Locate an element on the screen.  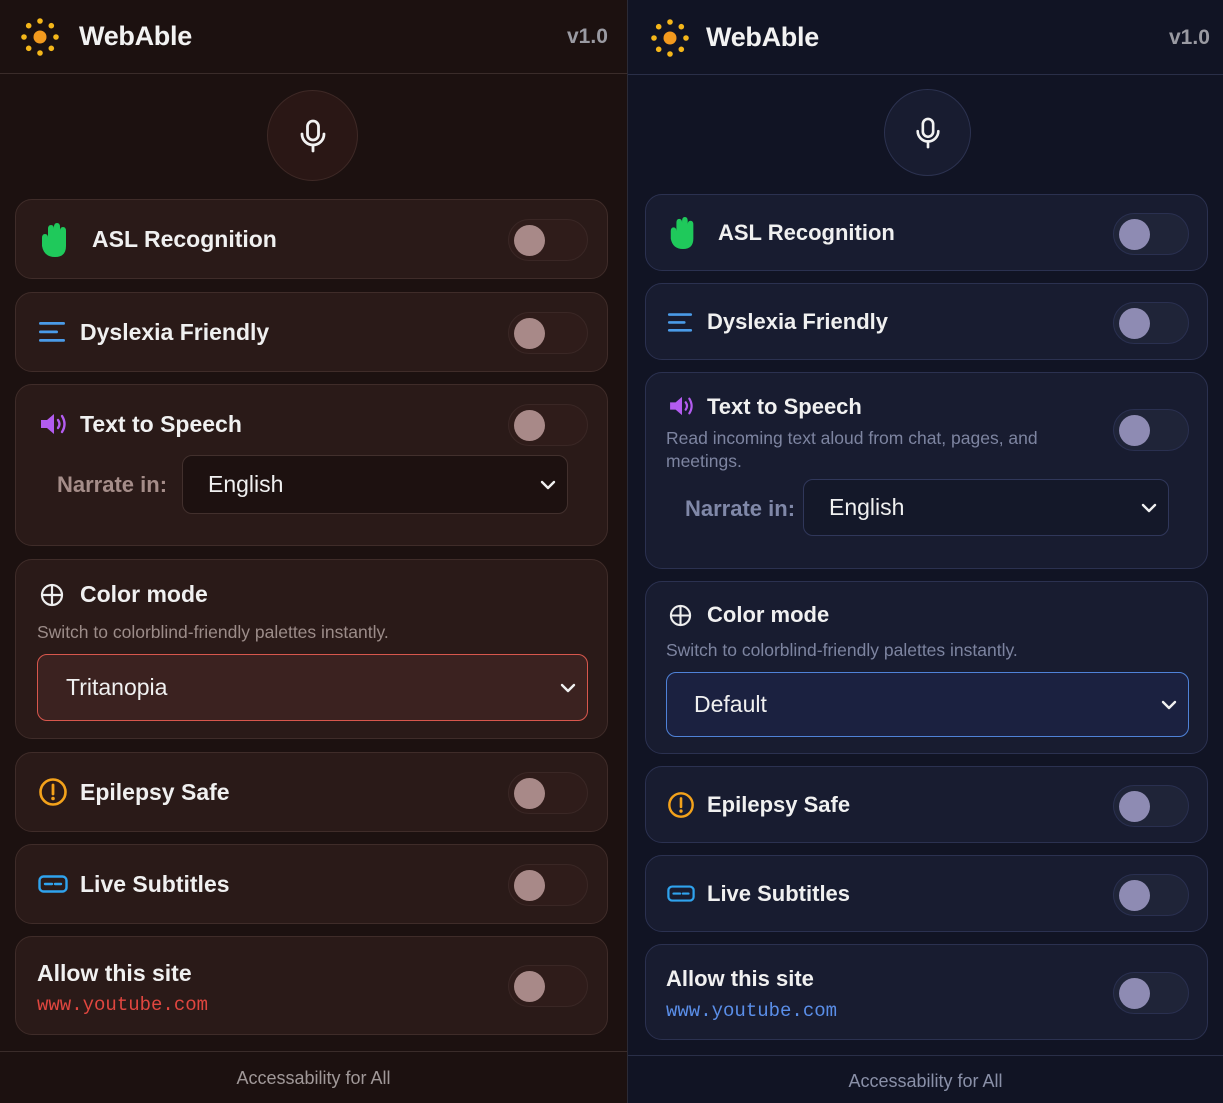
color-mode-select: Default is located at coordinates (927, 704).